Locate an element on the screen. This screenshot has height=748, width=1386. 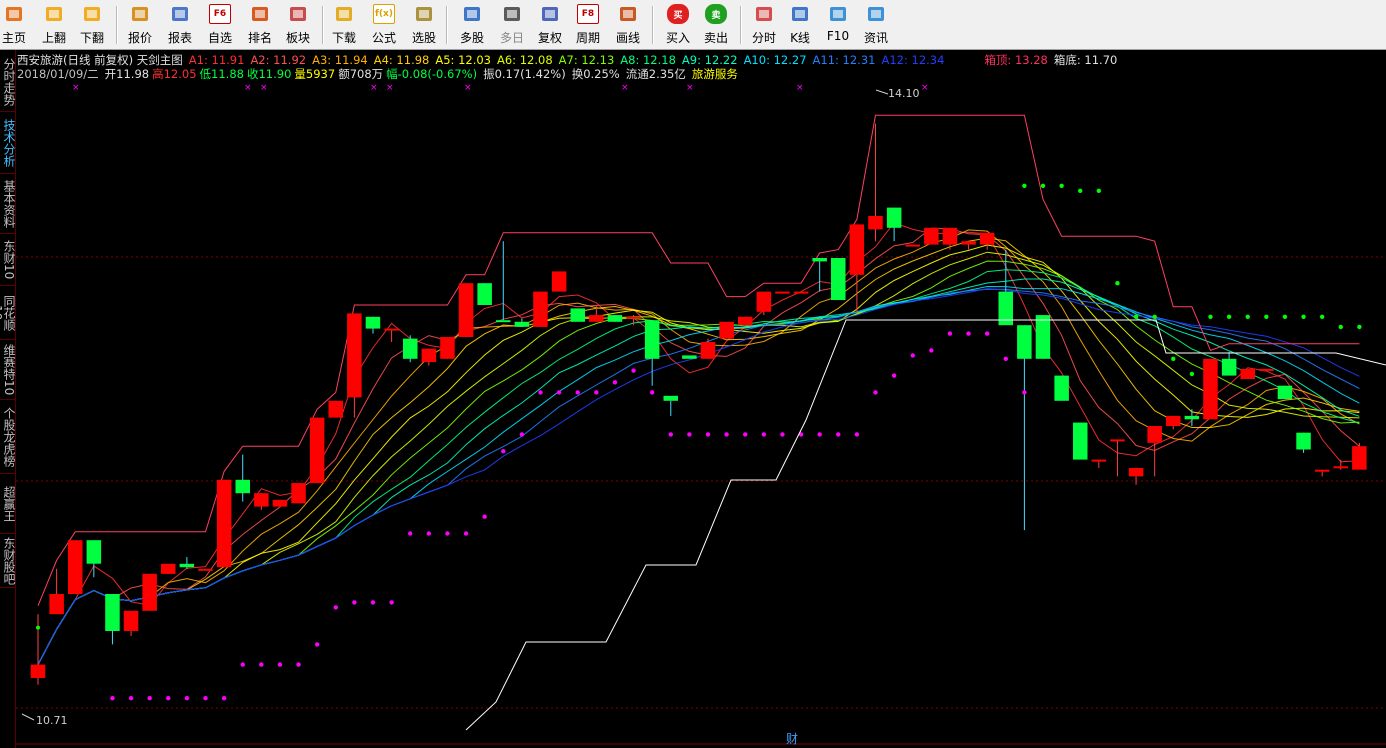
quote-amount: 额708万 is located at coordinates (361, 74).